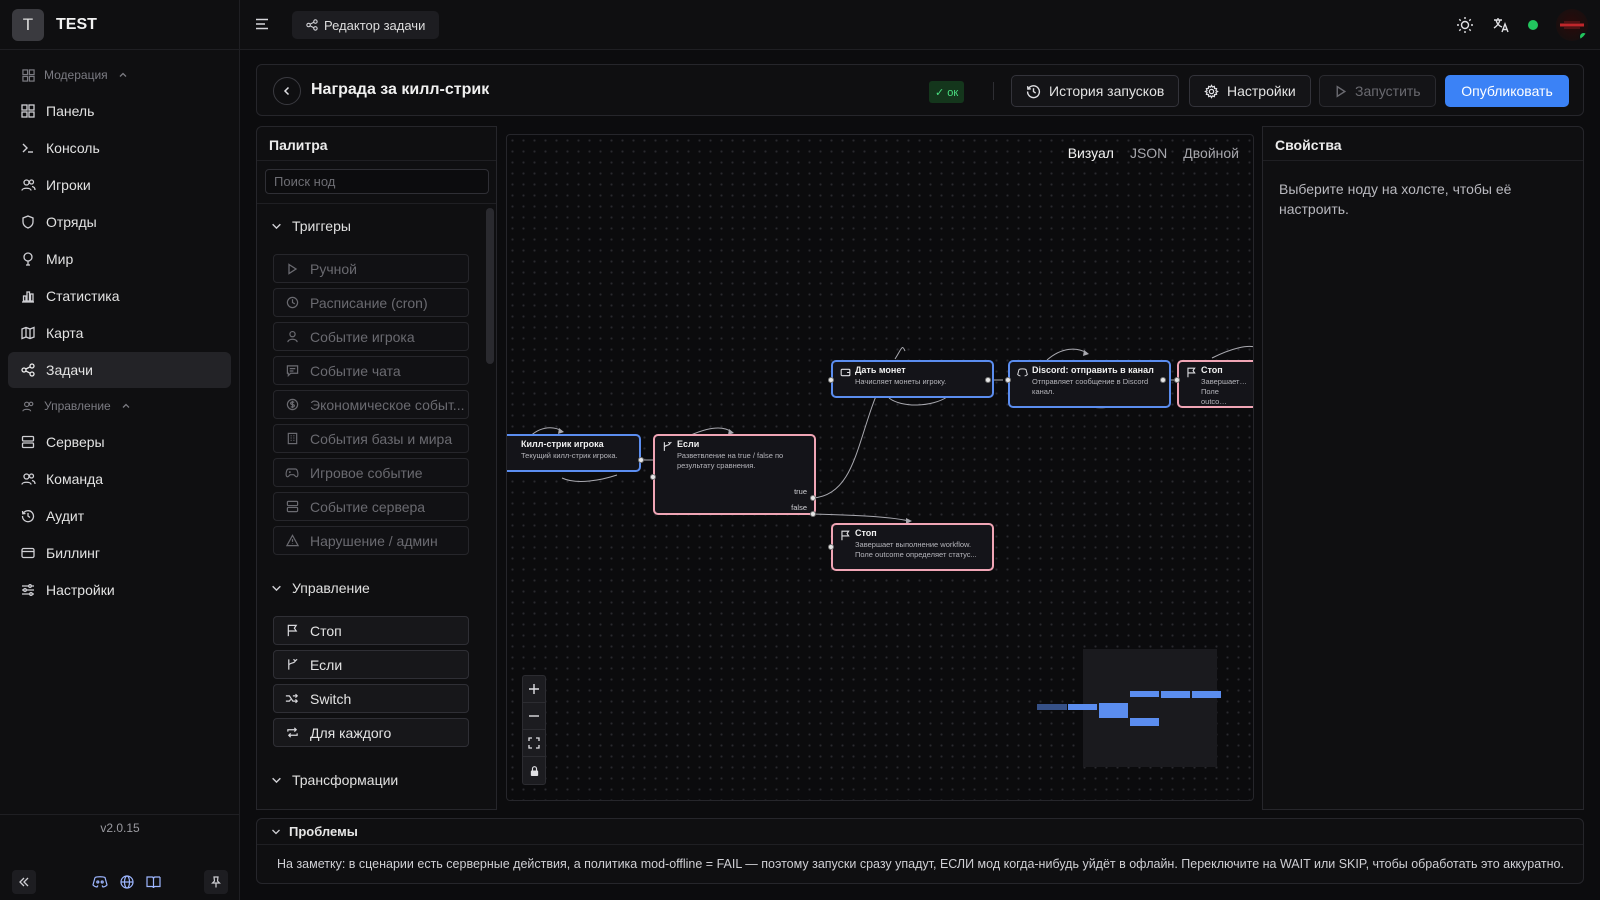 This screenshot has width=1600, height=900. Describe the element at coordinates (287, 91) in the screenshot. I see `back-button` at that location.